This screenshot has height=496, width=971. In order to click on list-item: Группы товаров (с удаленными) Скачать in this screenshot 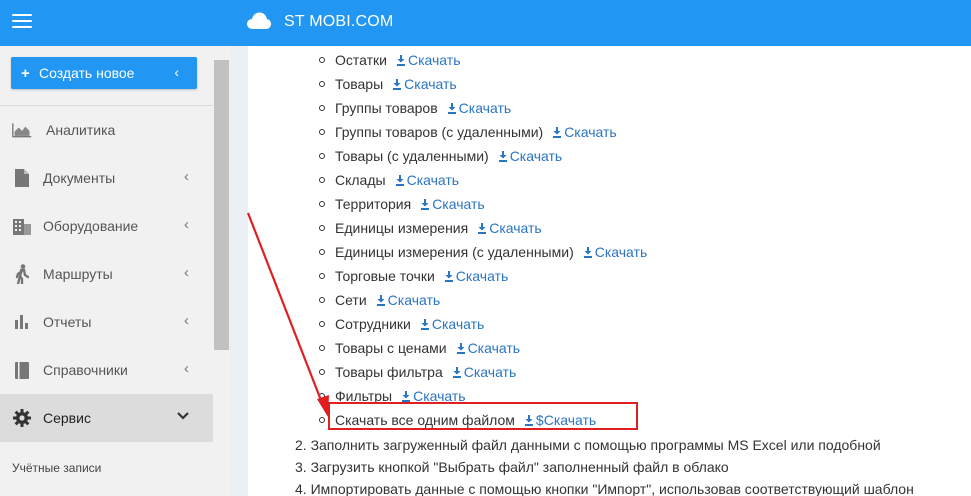, I will do `click(645, 132)`.